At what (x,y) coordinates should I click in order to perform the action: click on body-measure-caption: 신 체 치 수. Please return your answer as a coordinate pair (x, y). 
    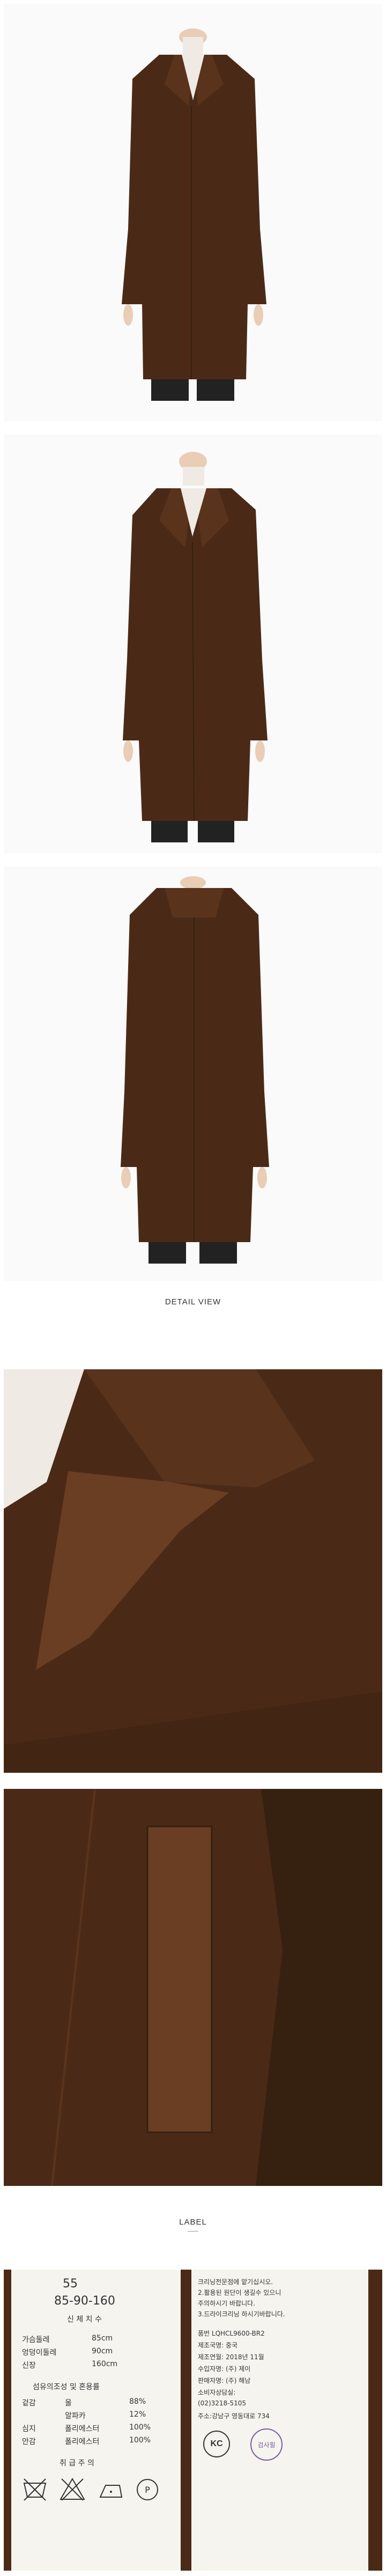
    Looking at the image, I should click on (84, 2319).